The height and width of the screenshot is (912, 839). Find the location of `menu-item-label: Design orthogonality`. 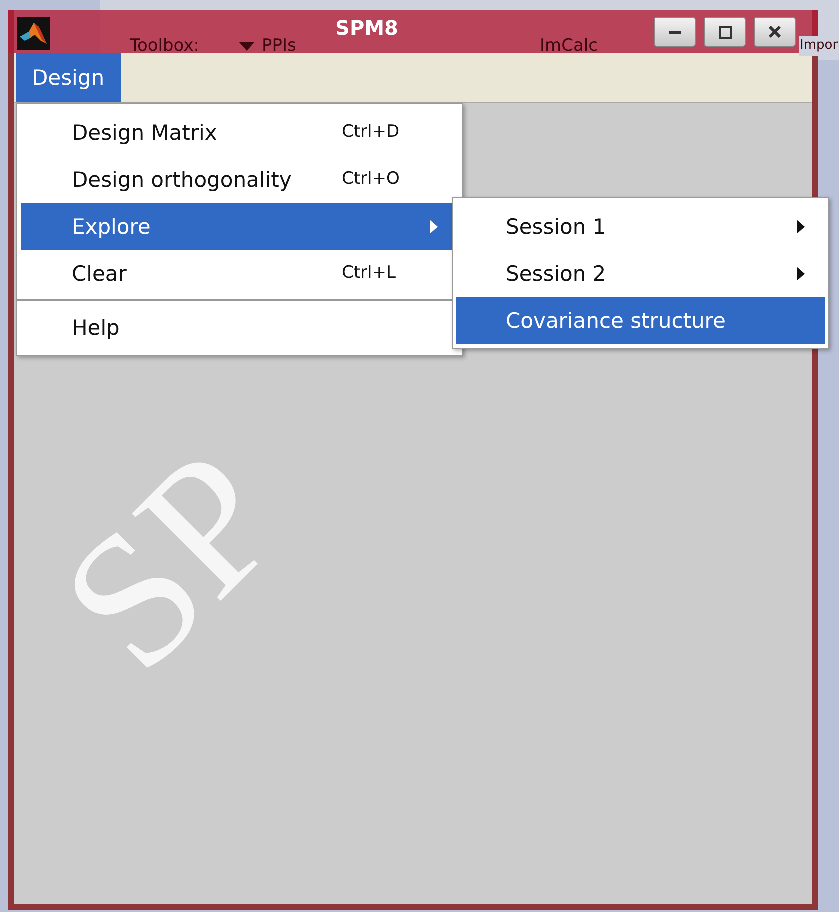

menu-item-label: Design orthogonality is located at coordinates (182, 180).